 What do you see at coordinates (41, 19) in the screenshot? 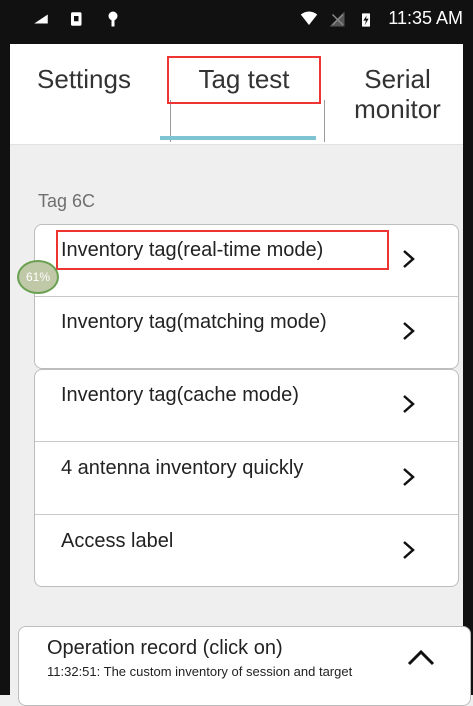
I see `usb-debug-icon` at bounding box center [41, 19].